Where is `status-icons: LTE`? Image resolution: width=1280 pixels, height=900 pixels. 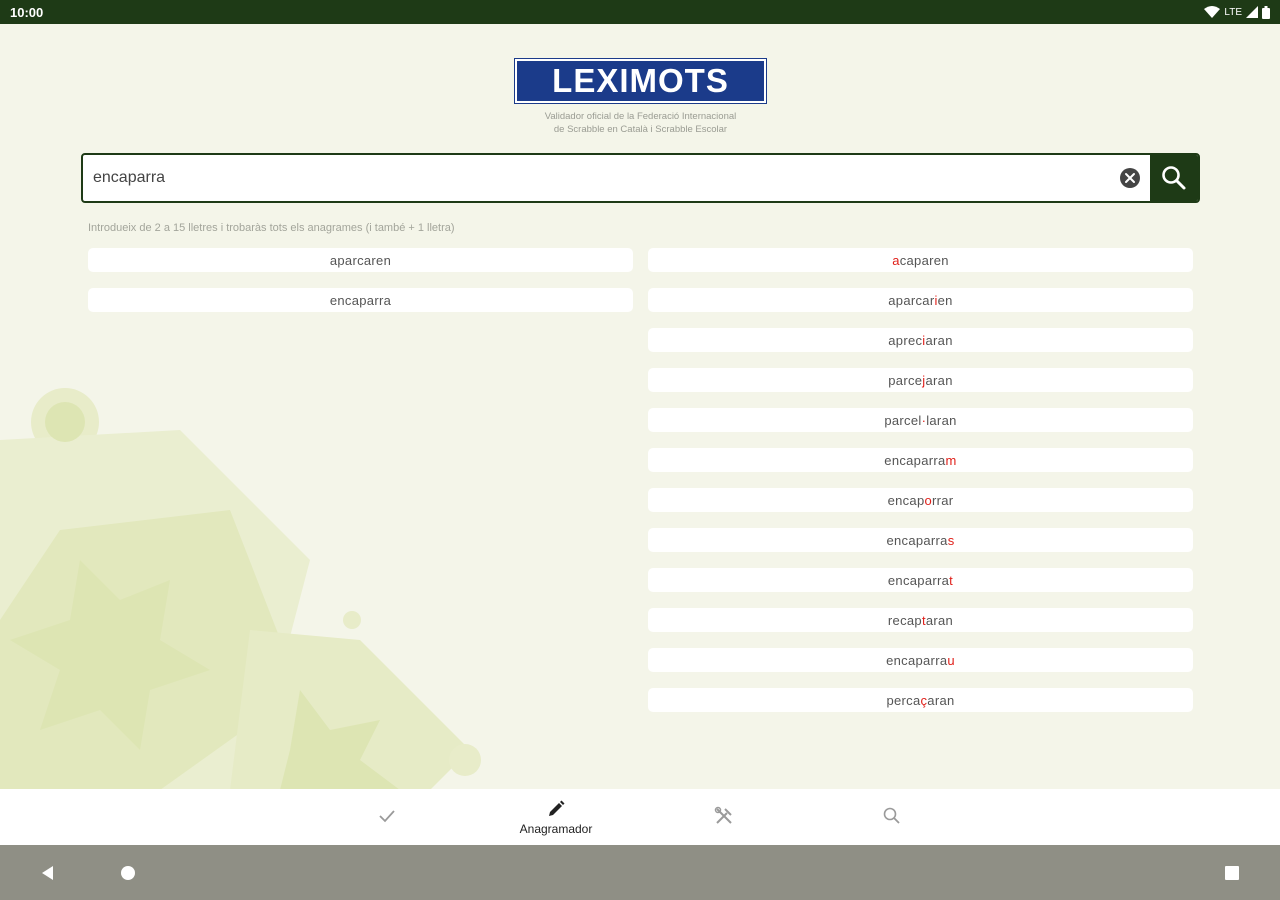
status-icons: LTE is located at coordinates (1237, 12).